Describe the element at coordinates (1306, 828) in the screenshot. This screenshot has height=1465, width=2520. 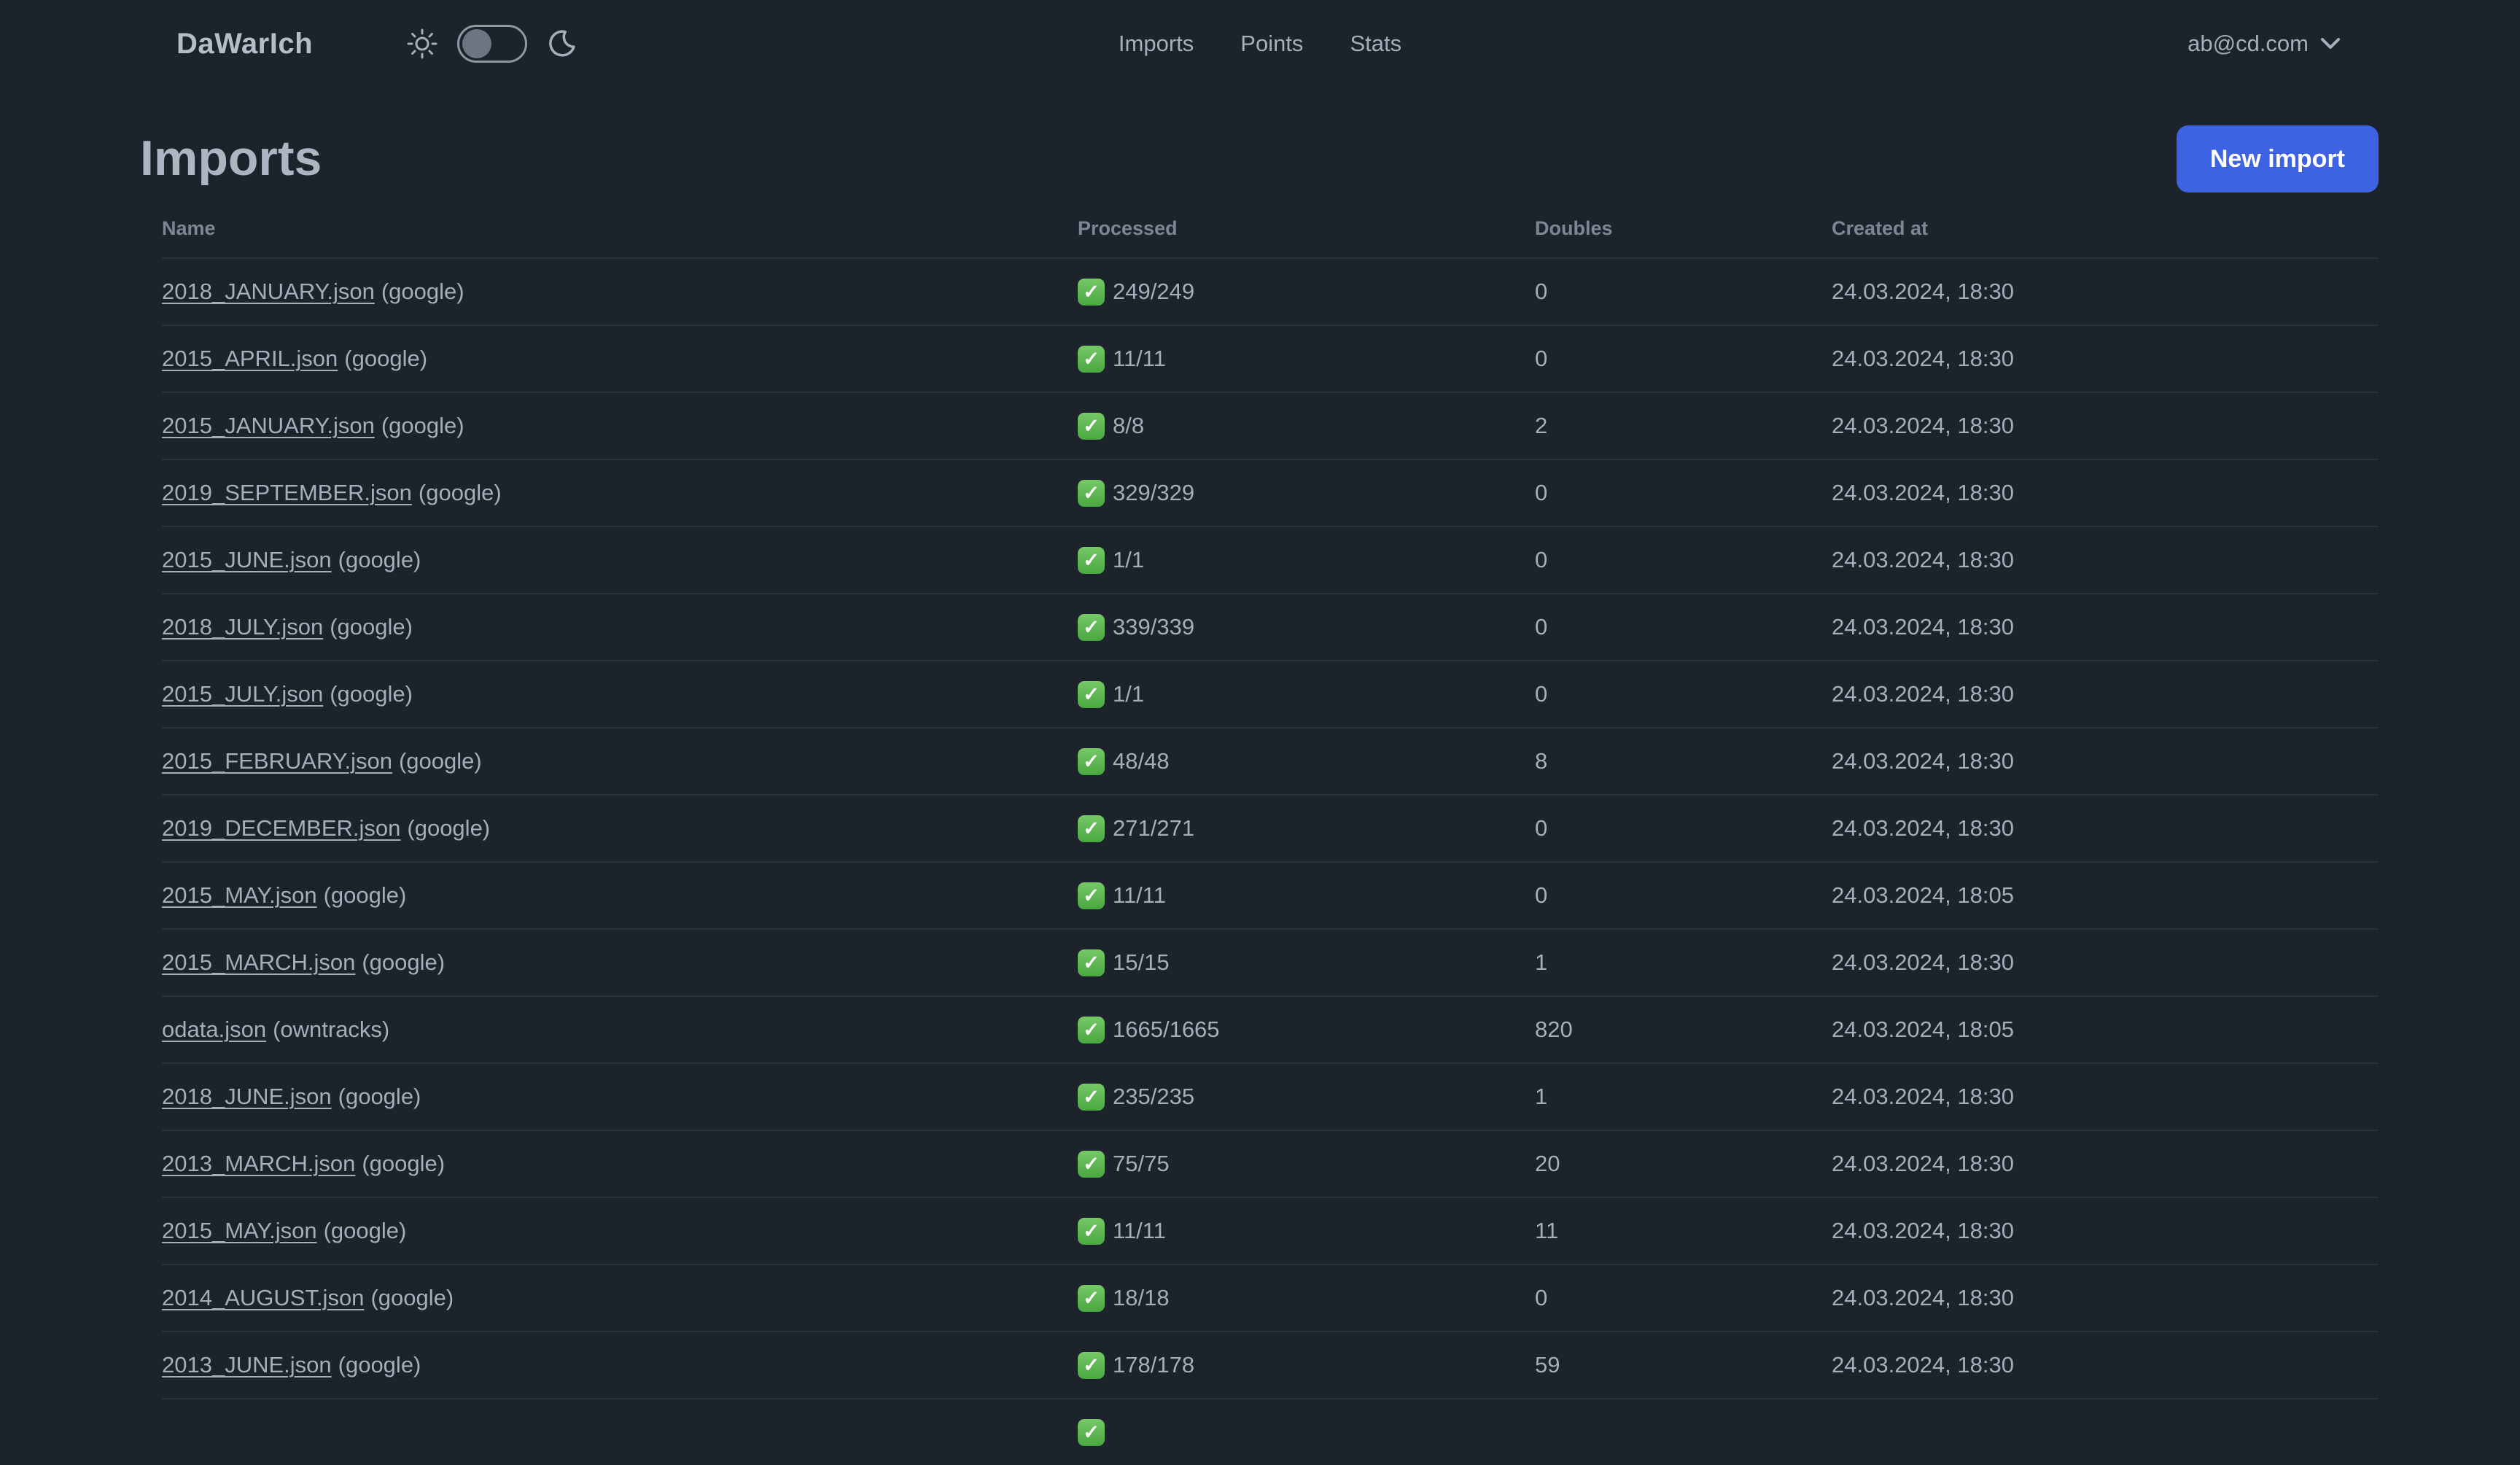
I see `processed-cell: ✓ 271/271` at that location.